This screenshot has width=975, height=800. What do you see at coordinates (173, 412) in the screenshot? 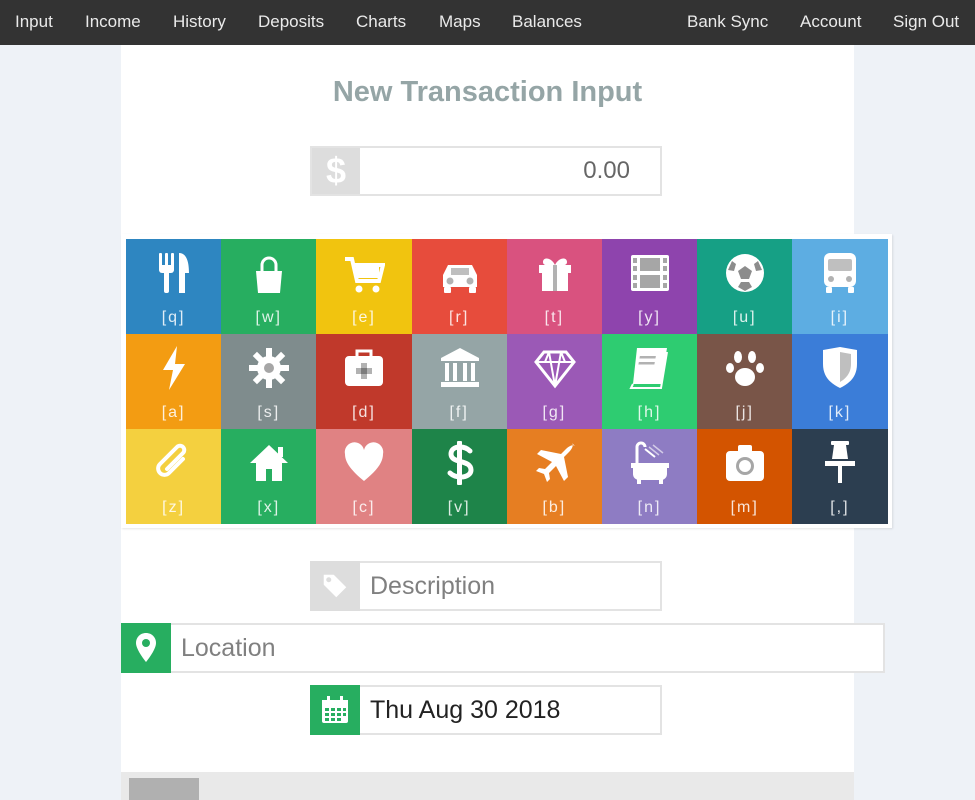
I see `category-shortcut-key: [a]` at bounding box center [173, 412].